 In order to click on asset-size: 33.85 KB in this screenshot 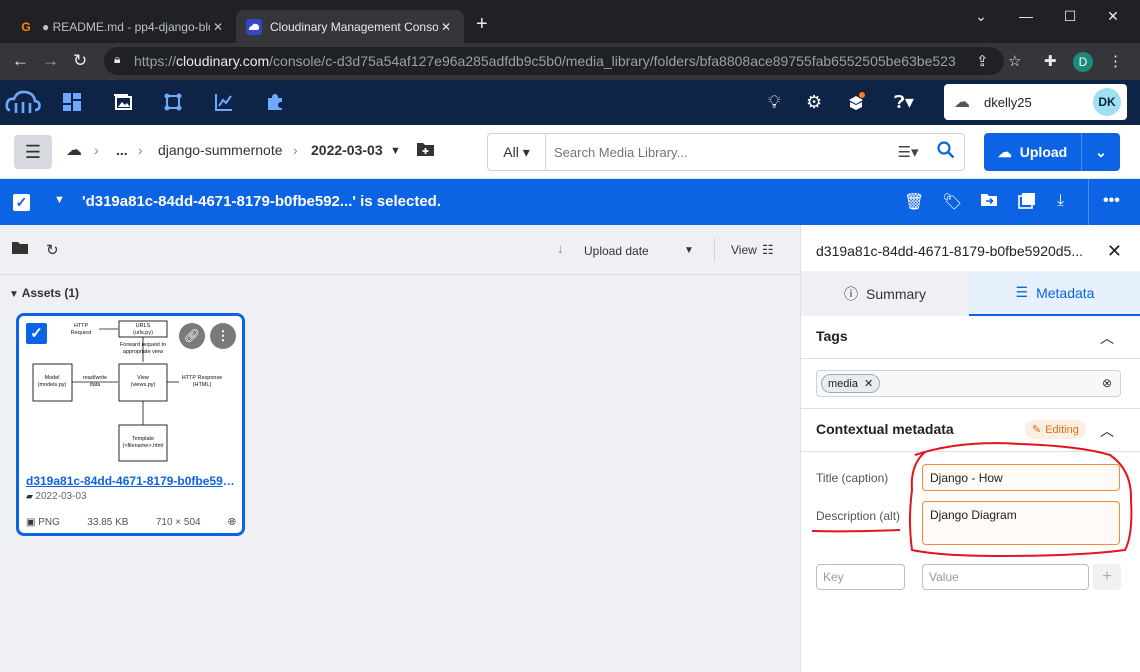, I will do `click(108, 522)`.